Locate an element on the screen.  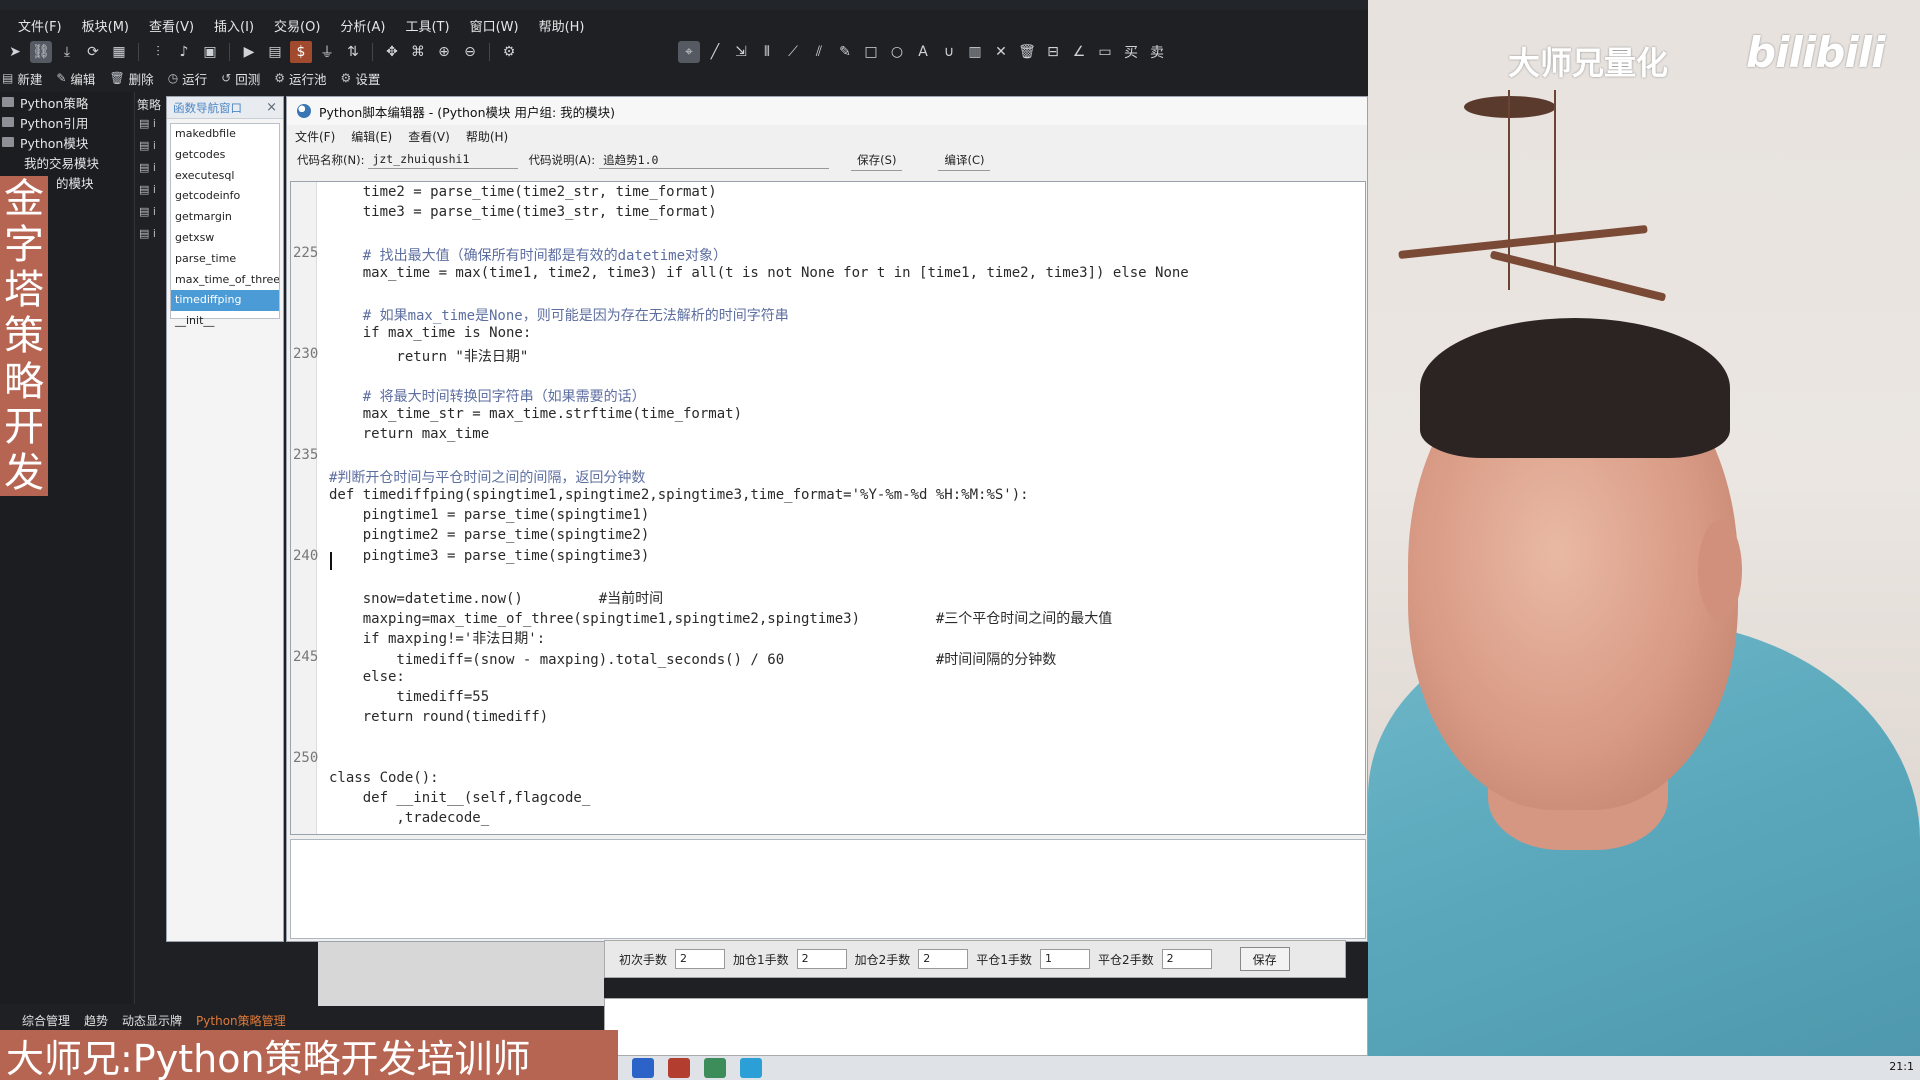
run-button: ◷ 运行 is located at coordinates (188, 78).